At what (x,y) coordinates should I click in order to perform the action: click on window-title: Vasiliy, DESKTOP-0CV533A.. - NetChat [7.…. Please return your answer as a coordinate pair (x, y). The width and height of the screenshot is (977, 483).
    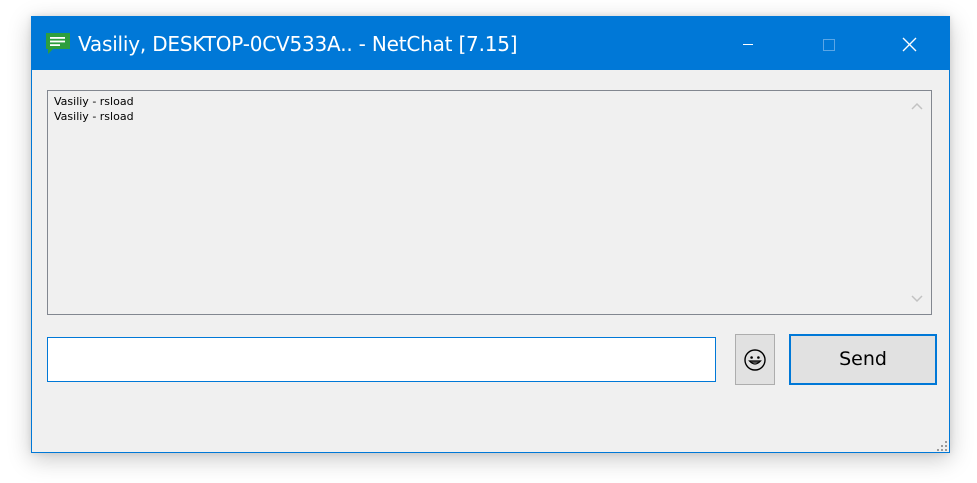
    Looking at the image, I should click on (298, 44).